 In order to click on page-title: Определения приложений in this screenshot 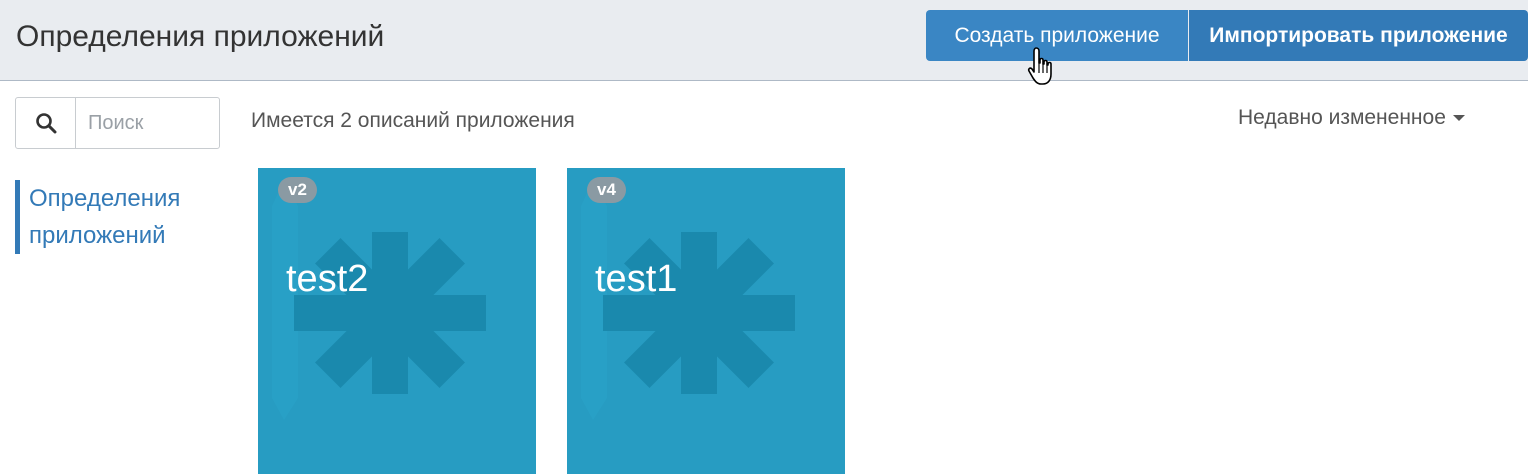, I will do `click(200, 36)`.